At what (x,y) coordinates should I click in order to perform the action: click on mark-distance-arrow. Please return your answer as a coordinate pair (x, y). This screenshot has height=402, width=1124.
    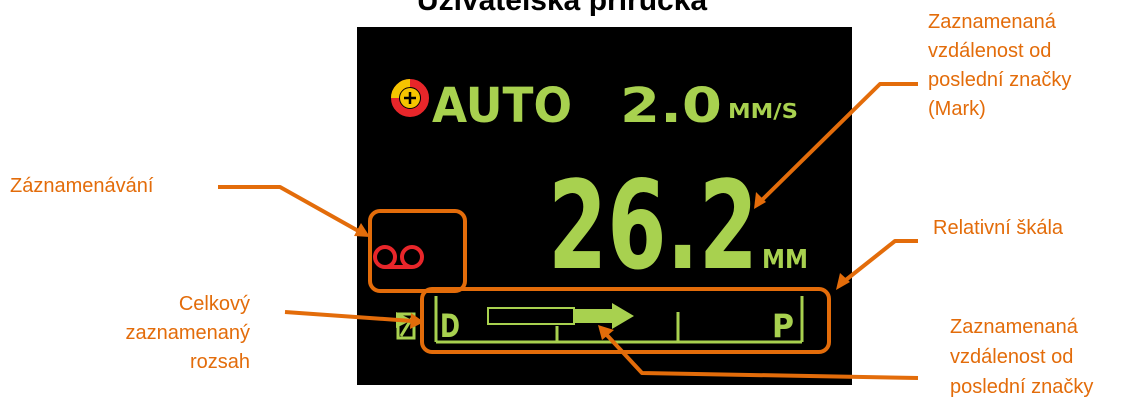
    Looking at the image, I should click on (604, 316).